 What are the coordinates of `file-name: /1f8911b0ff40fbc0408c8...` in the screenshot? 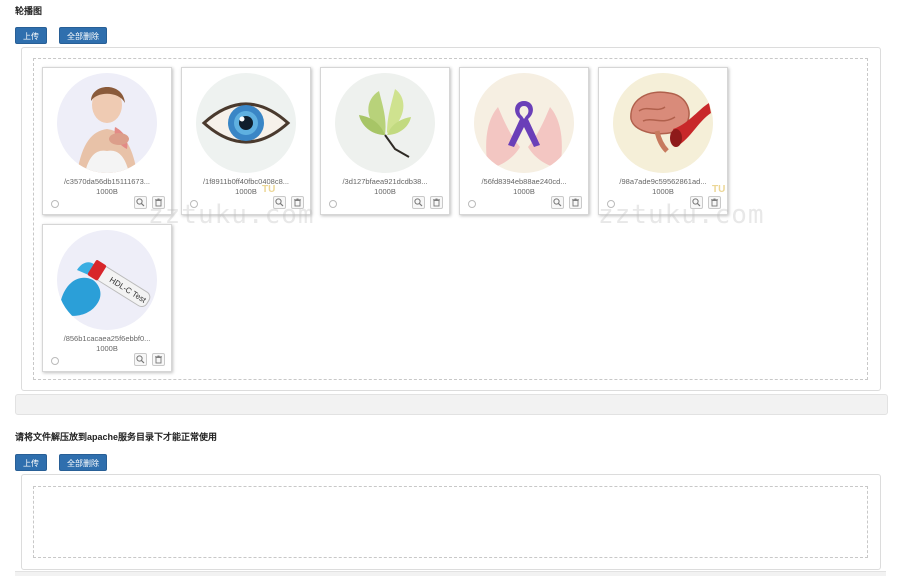 It's located at (246, 181).